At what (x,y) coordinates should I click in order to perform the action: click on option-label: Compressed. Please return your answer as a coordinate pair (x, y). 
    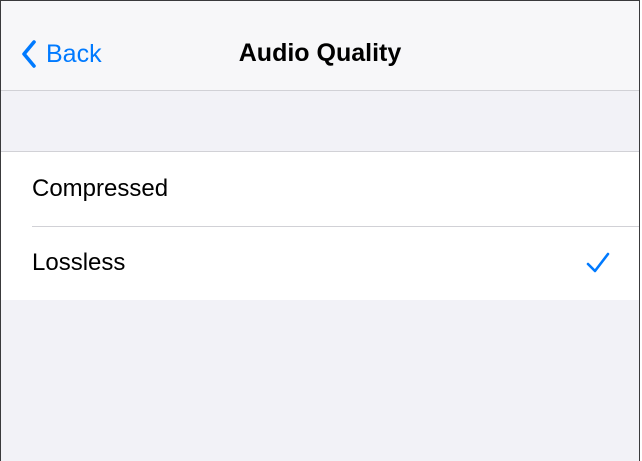
    Looking at the image, I should click on (100, 188).